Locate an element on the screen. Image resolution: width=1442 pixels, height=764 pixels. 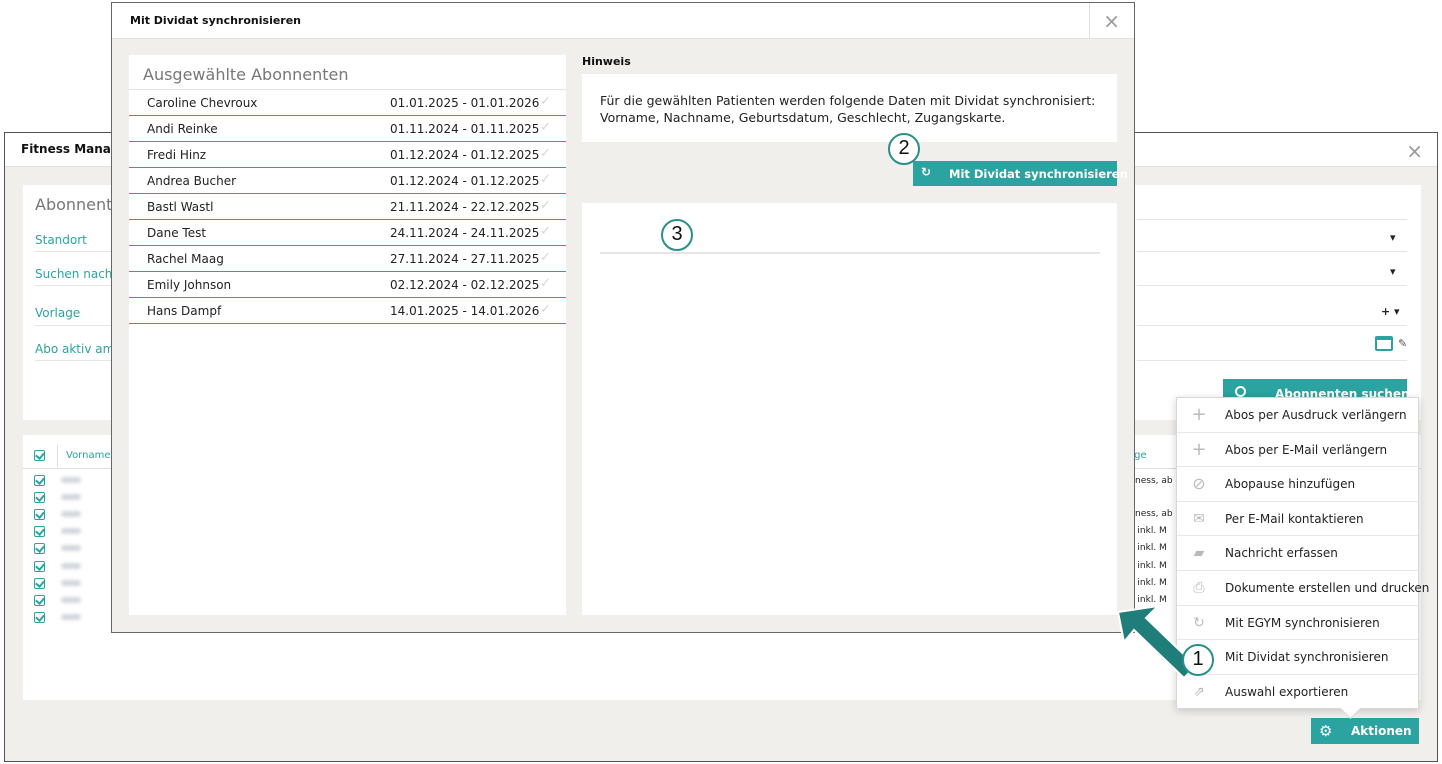
callout-badge-3: 3 is located at coordinates (677, 235).